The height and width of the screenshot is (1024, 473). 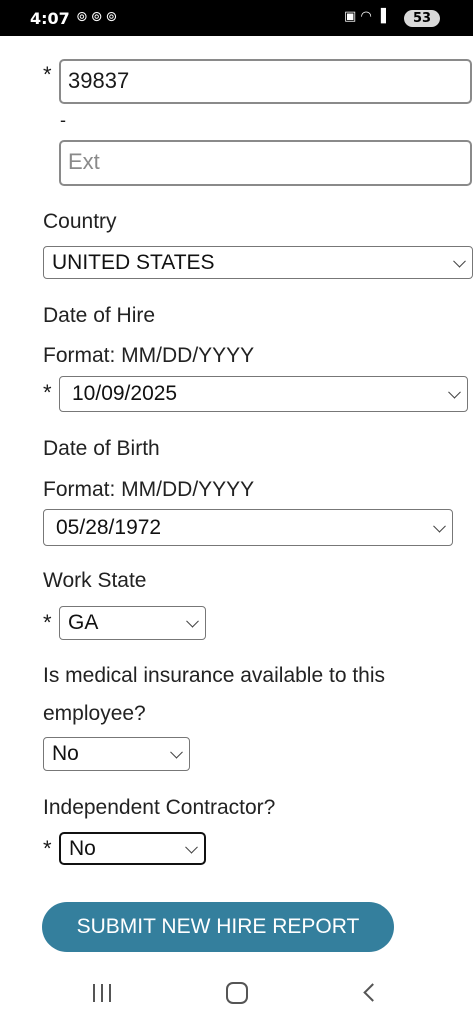 What do you see at coordinates (101, 448) in the screenshot?
I see `birth-date-label: Date of Birth` at bounding box center [101, 448].